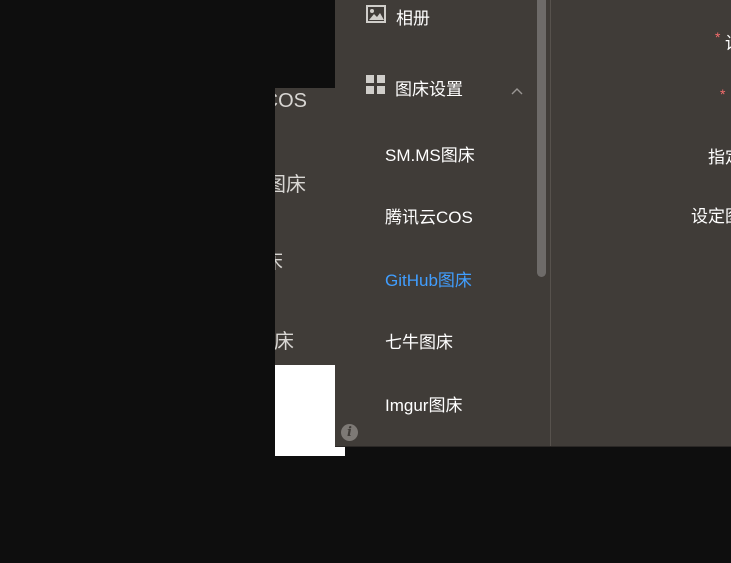  What do you see at coordinates (728, 41) in the screenshot?
I see `form-label-1: 设` at bounding box center [728, 41].